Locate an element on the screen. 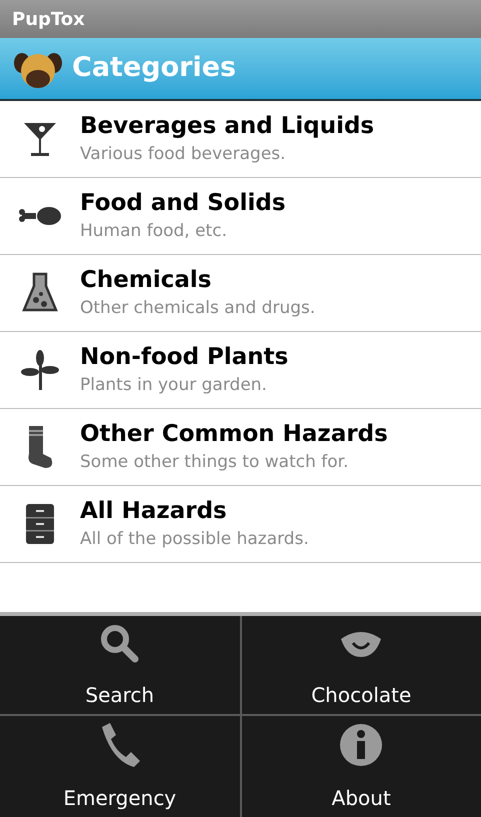 This screenshot has width=481, height=817. category-title: Beverages and Liquids is located at coordinates (227, 126).